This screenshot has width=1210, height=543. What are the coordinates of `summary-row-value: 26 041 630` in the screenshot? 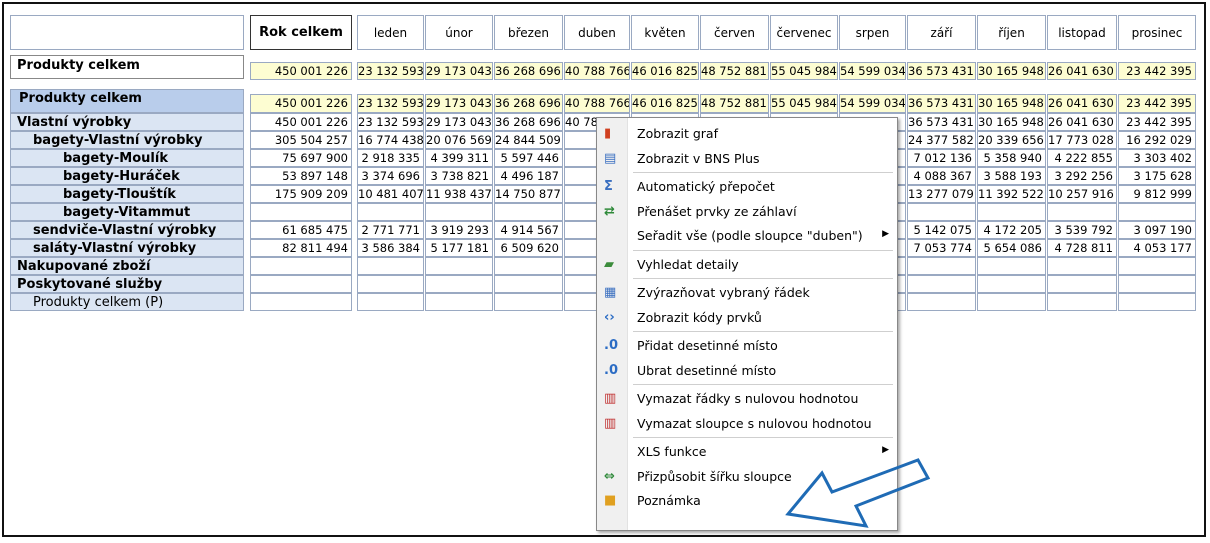 It's located at (1082, 71).